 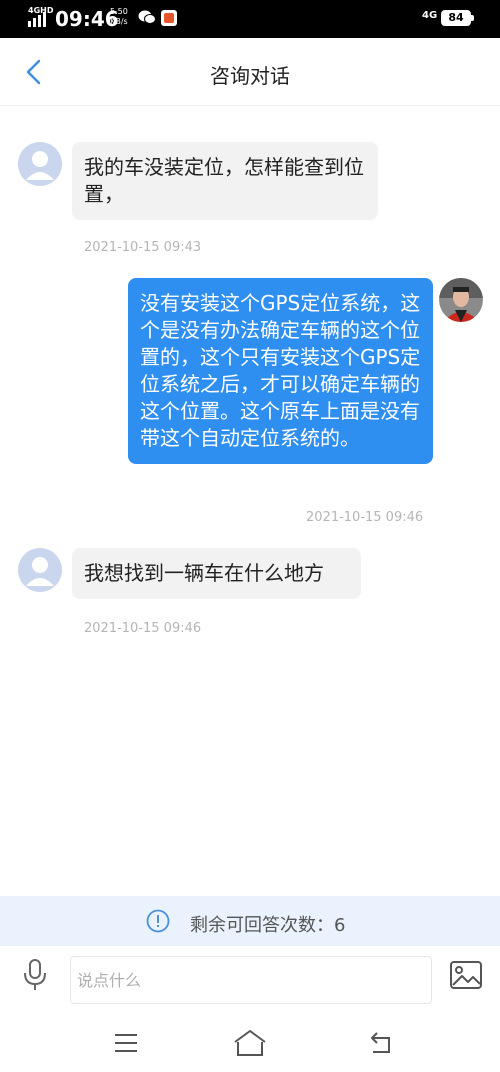 What do you see at coordinates (381, 1043) in the screenshot?
I see `back-icon` at bounding box center [381, 1043].